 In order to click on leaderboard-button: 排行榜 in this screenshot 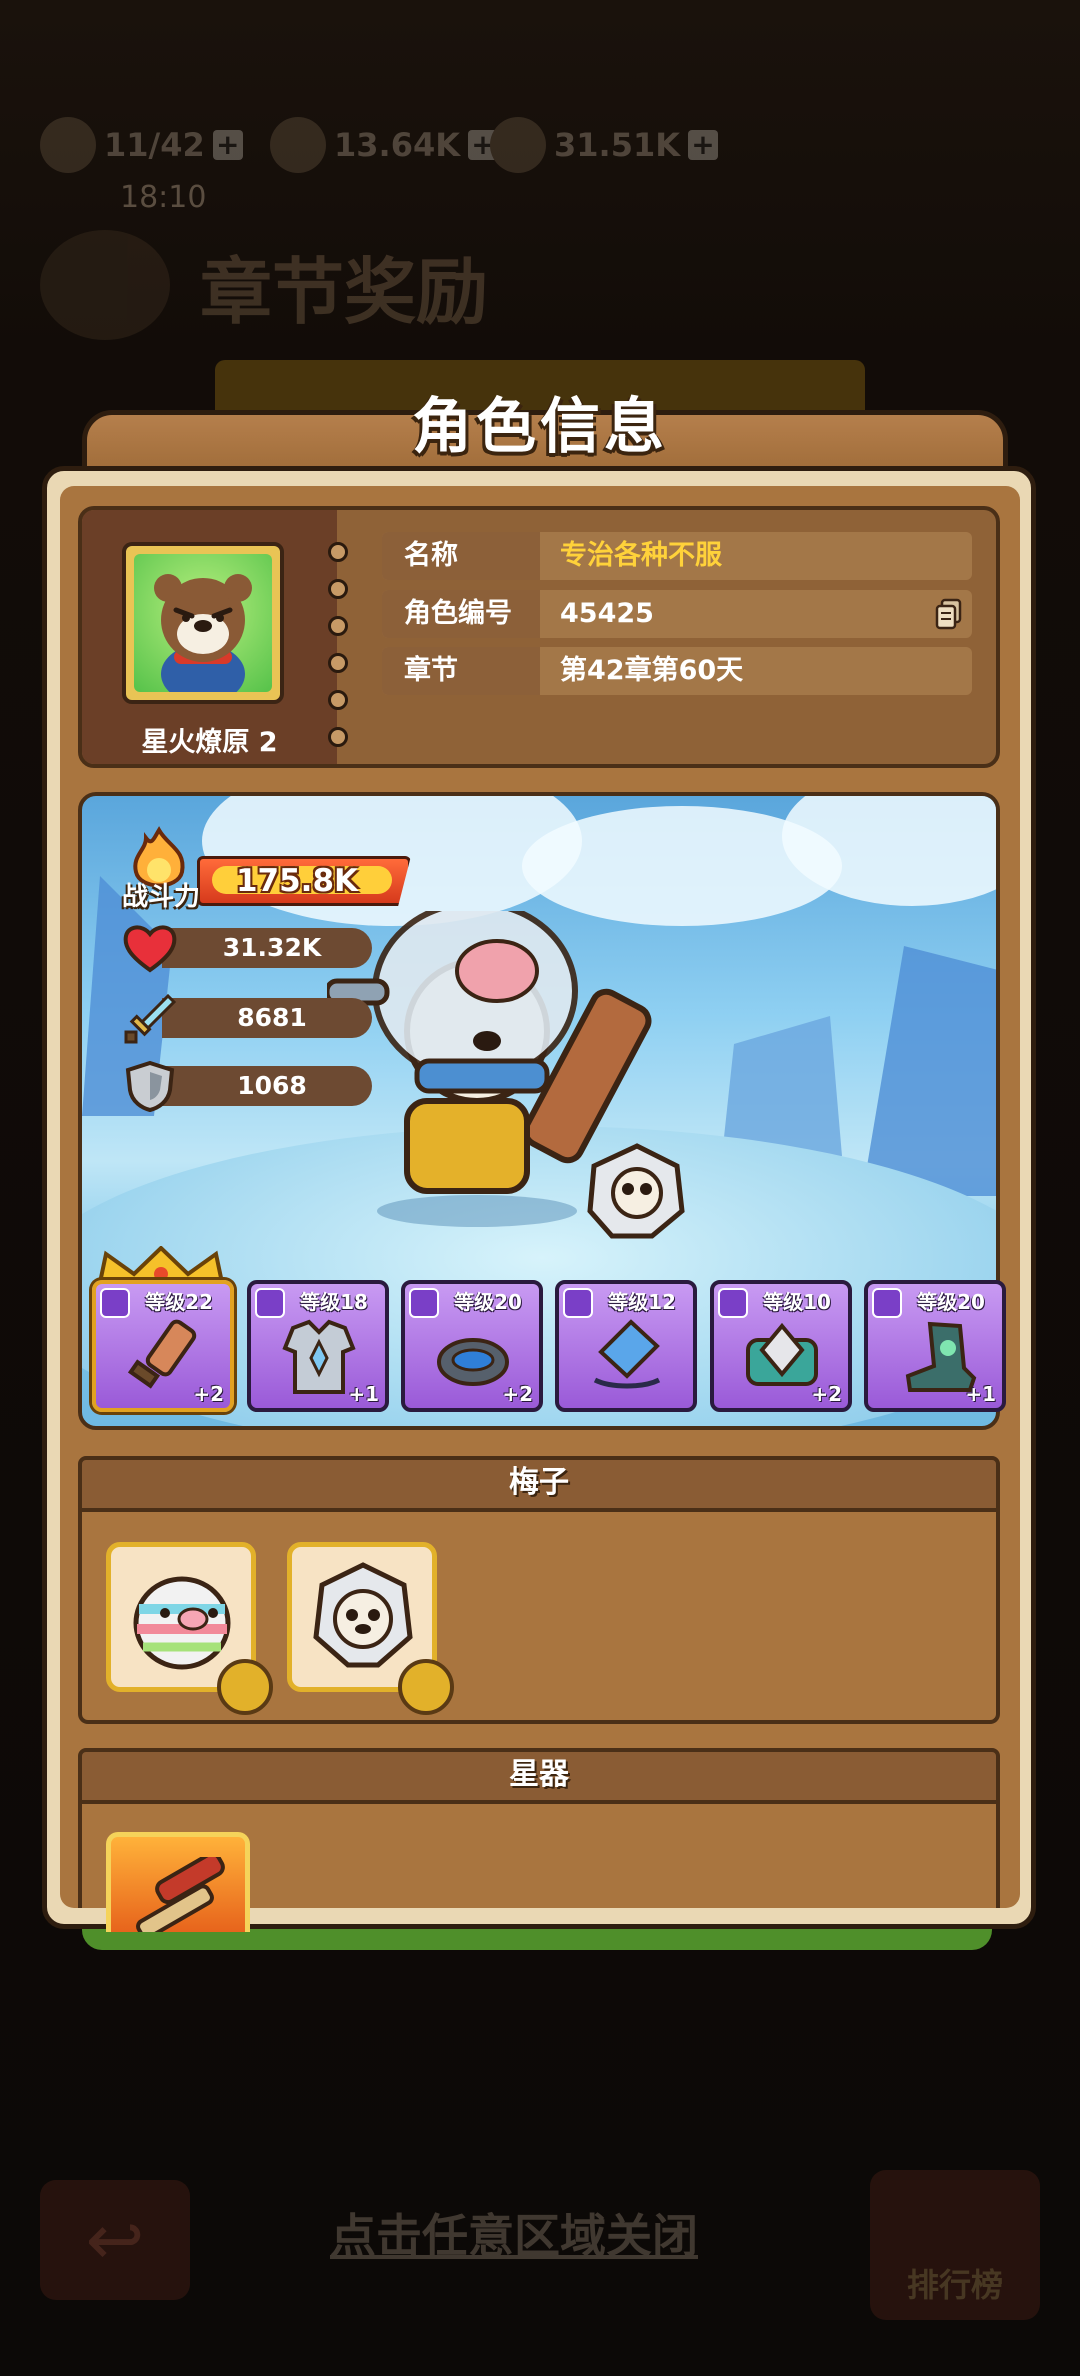, I will do `click(955, 2245)`.